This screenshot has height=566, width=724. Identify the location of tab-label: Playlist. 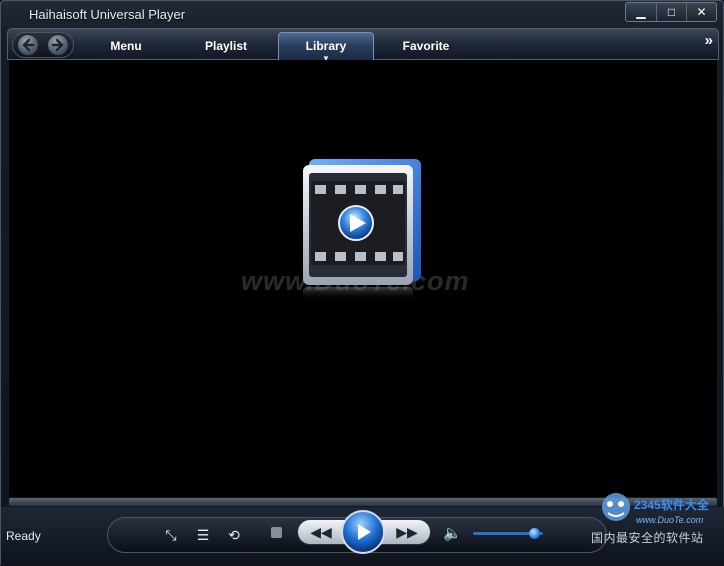
(226, 46).